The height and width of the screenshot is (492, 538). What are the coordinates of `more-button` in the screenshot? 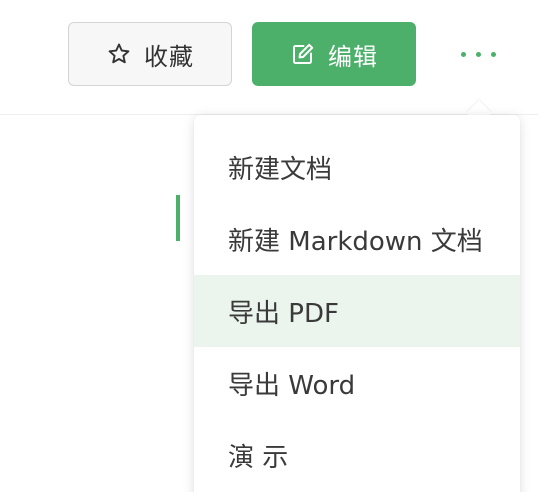 It's located at (478, 54).